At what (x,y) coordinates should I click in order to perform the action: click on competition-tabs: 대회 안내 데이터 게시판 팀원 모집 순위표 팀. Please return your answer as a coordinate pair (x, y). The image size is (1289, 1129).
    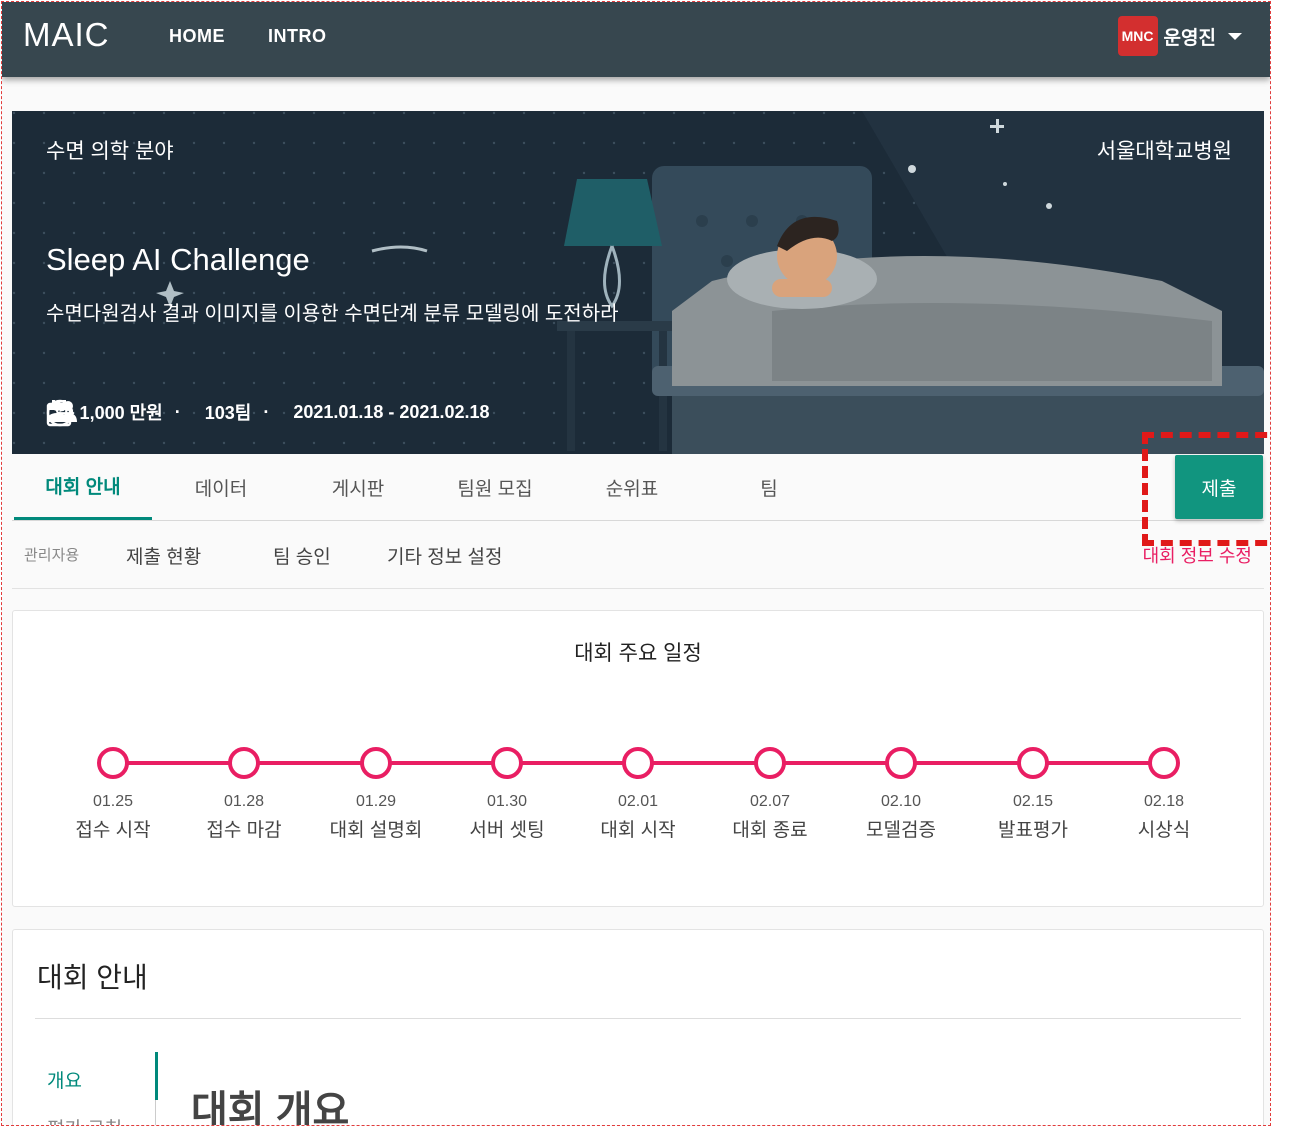
    Looking at the image, I should click on (638, 487).